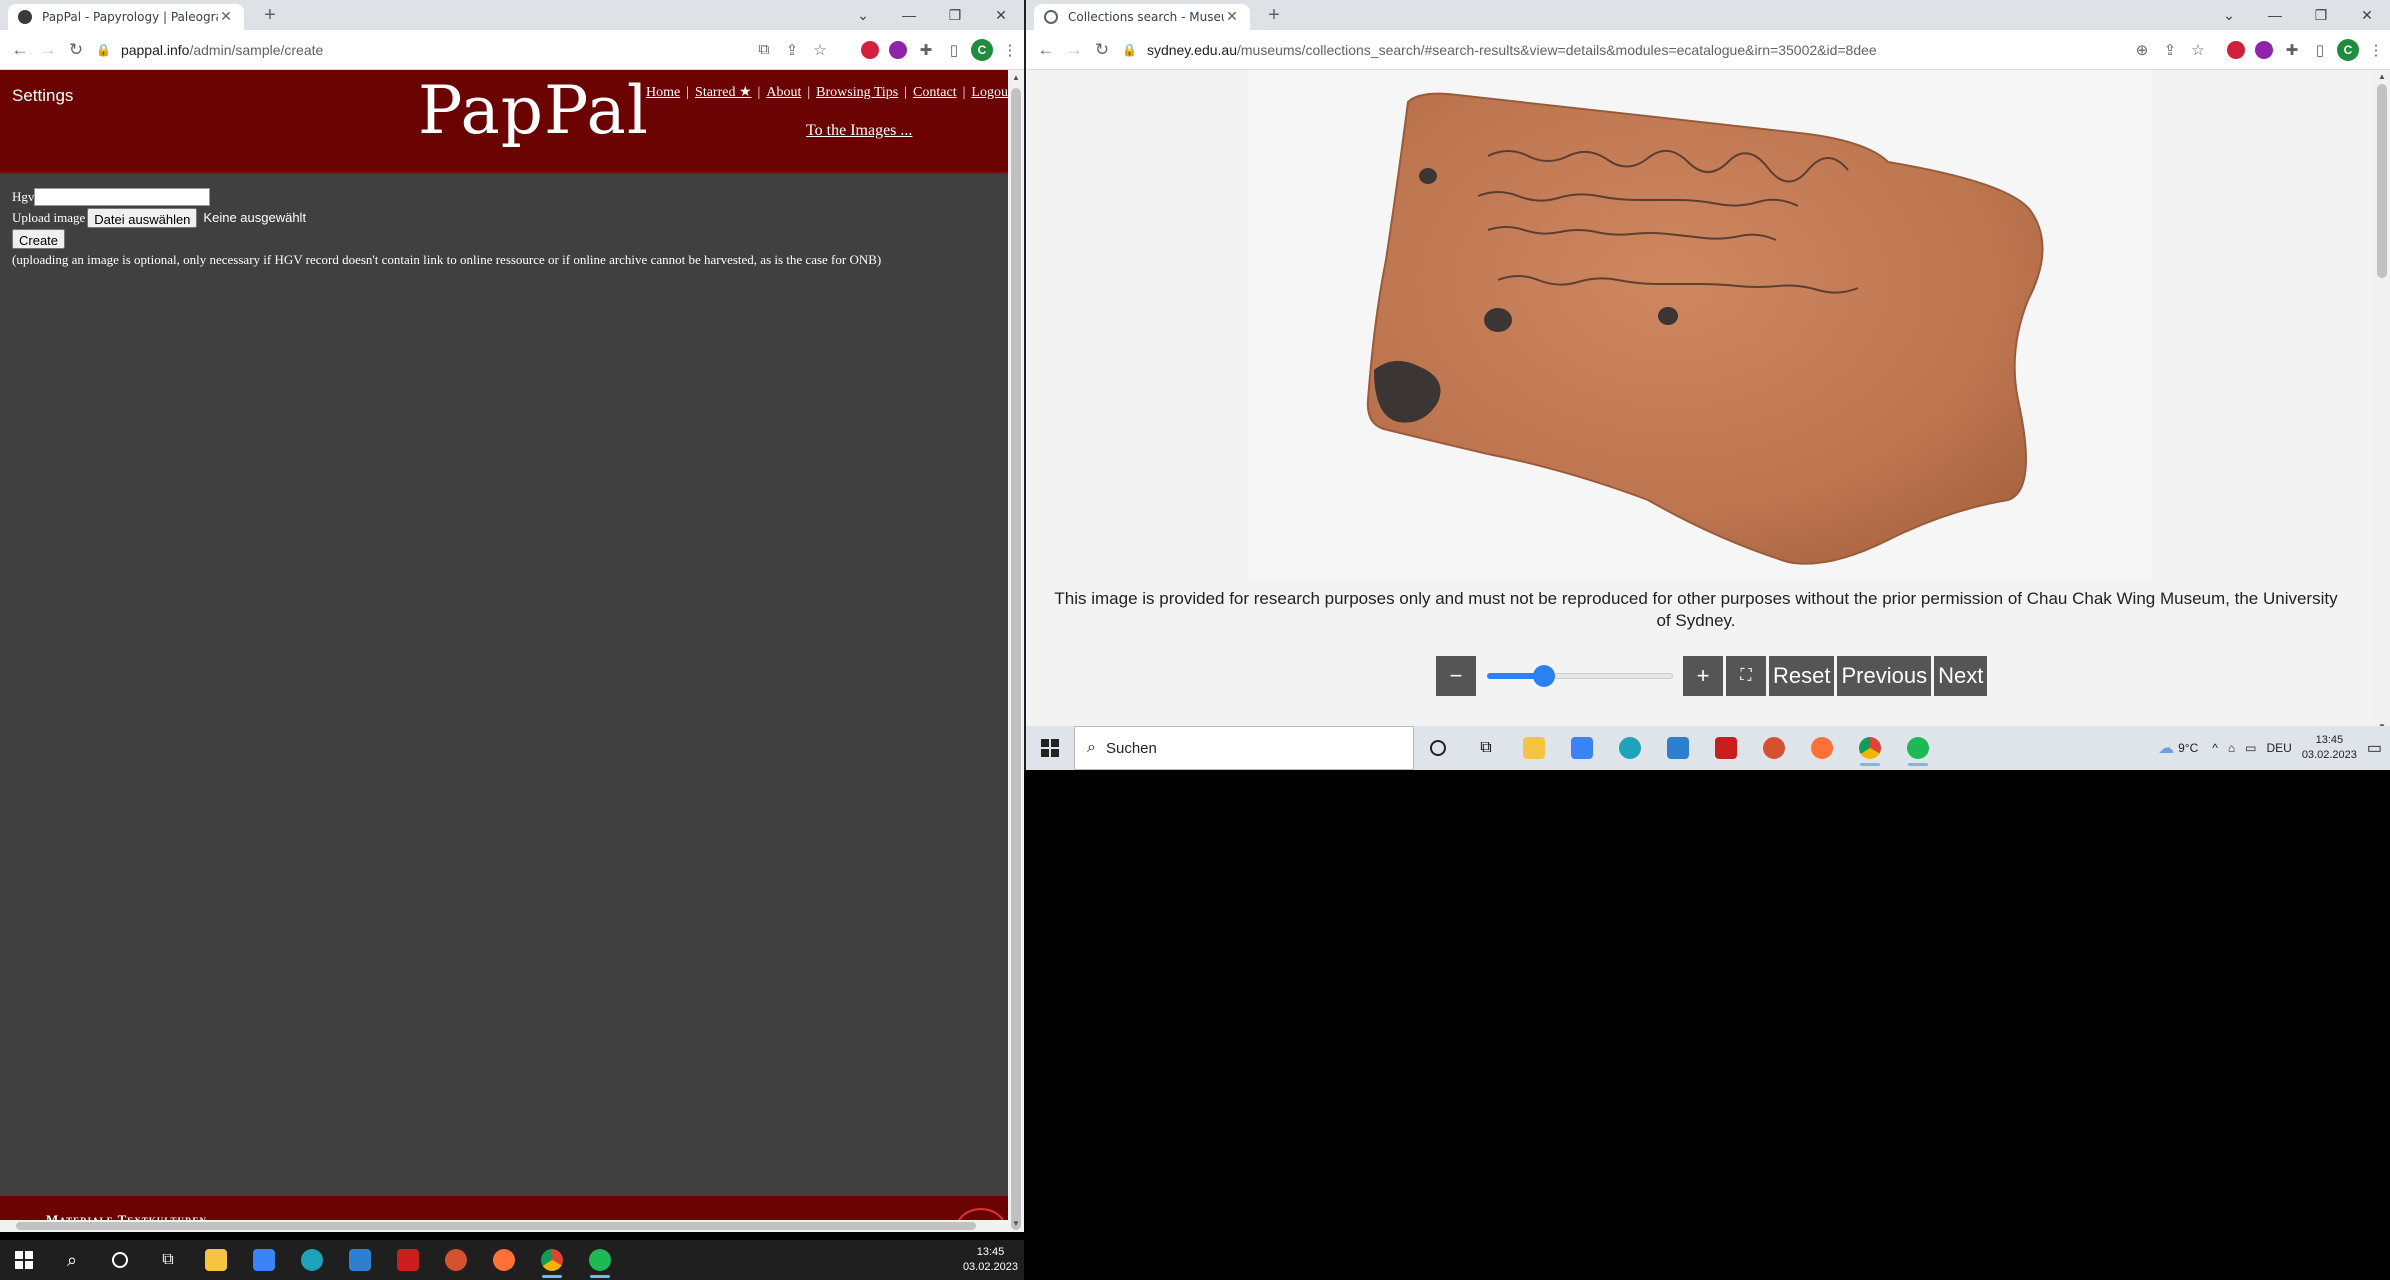 The height and width of the screenshot is (1280, 2390). I want to click on choose-file-button: Datei auswählen, so click(142, 217).